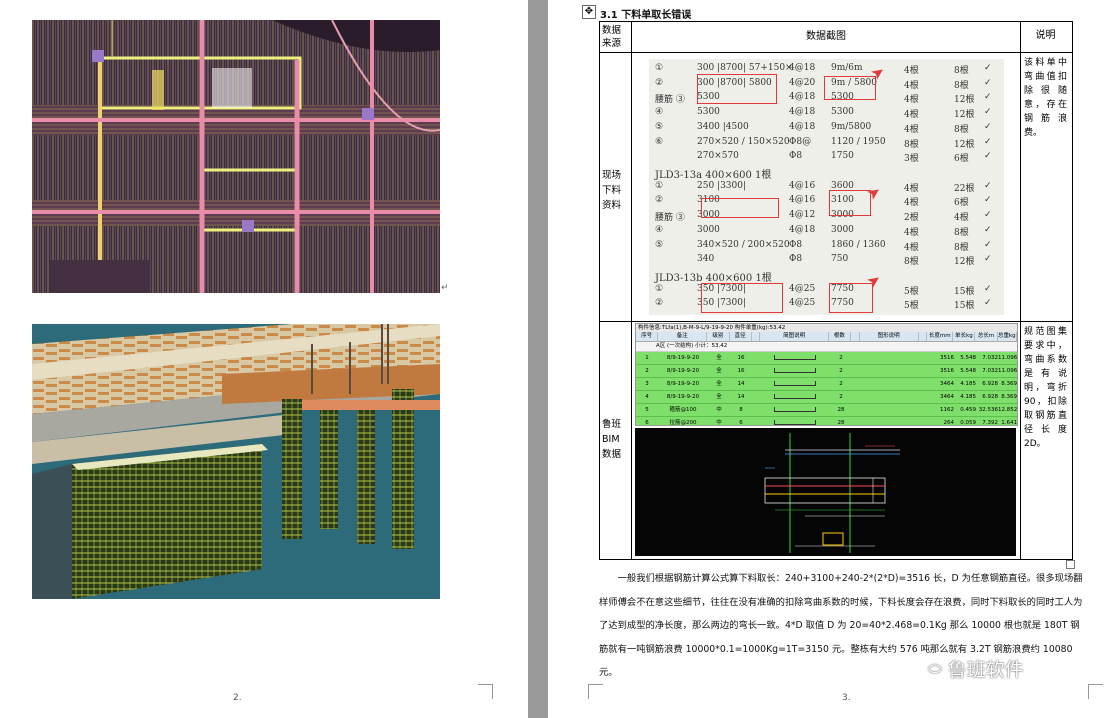  What do you see at coordinates (237, 698) in the screenshot?
I see `page-number-left: 2.` at bounding box center [237, 698].